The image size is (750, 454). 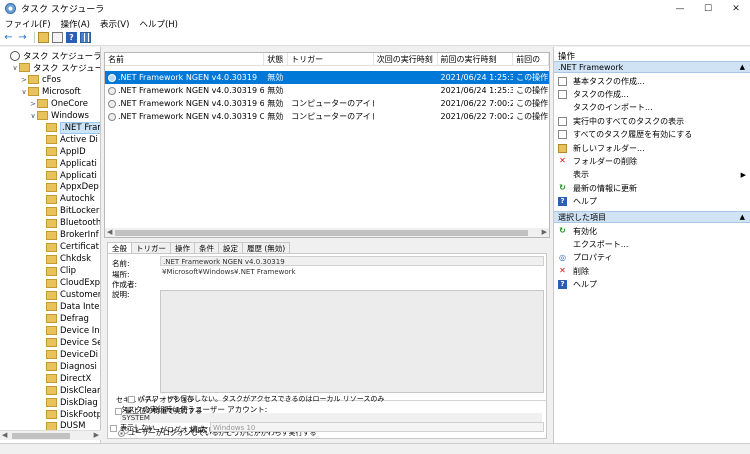 I want to click on tree-item: Defrag, so click(x=63, y=319).